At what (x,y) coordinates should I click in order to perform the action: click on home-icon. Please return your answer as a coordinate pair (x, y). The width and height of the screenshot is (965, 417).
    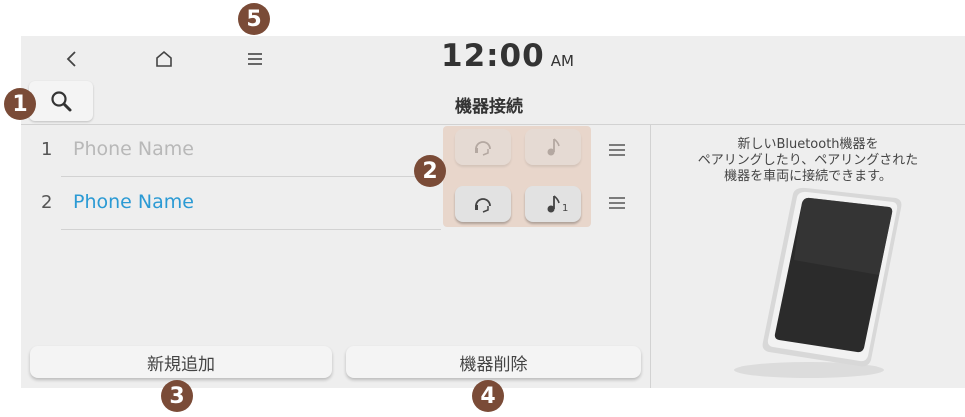
    Looking at the image, I should click on (164, 58).